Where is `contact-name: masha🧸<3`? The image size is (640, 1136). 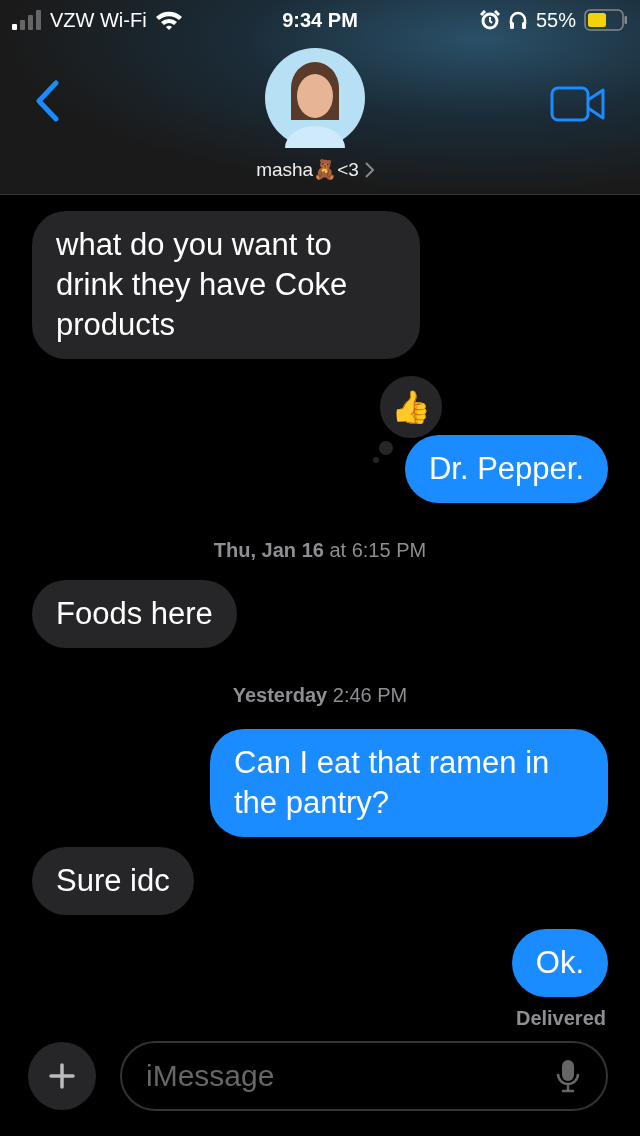 contact-name: masha🧸<3 is located at coordinates (307, 169).